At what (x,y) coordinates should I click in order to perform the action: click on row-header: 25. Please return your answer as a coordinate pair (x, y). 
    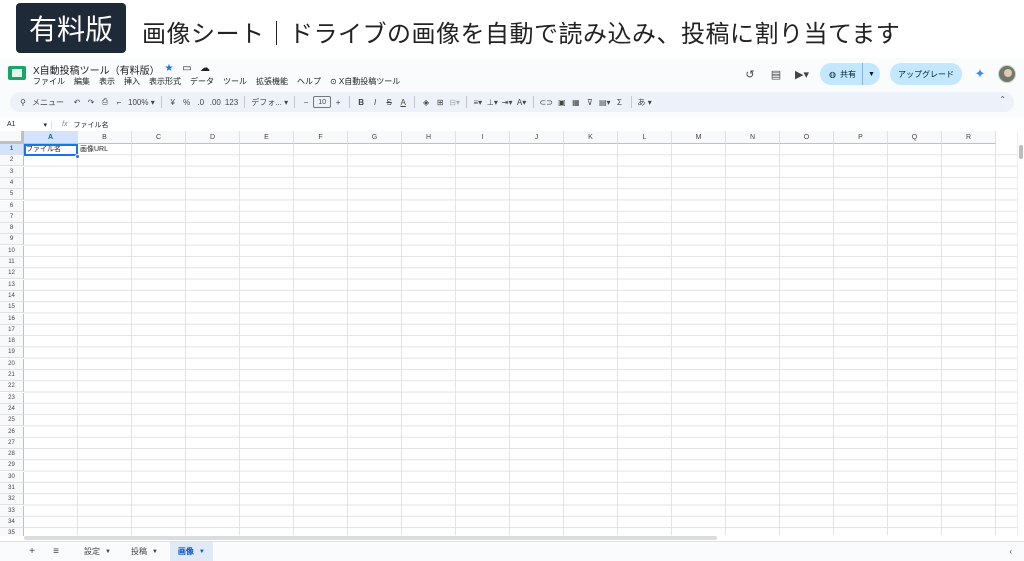
    Looking at the image, I should click on (12, 421).